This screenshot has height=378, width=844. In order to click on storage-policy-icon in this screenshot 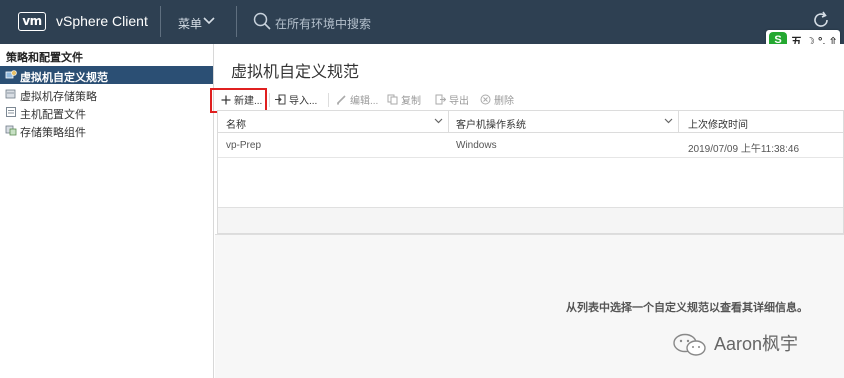, I will do `click(10, 94)`.